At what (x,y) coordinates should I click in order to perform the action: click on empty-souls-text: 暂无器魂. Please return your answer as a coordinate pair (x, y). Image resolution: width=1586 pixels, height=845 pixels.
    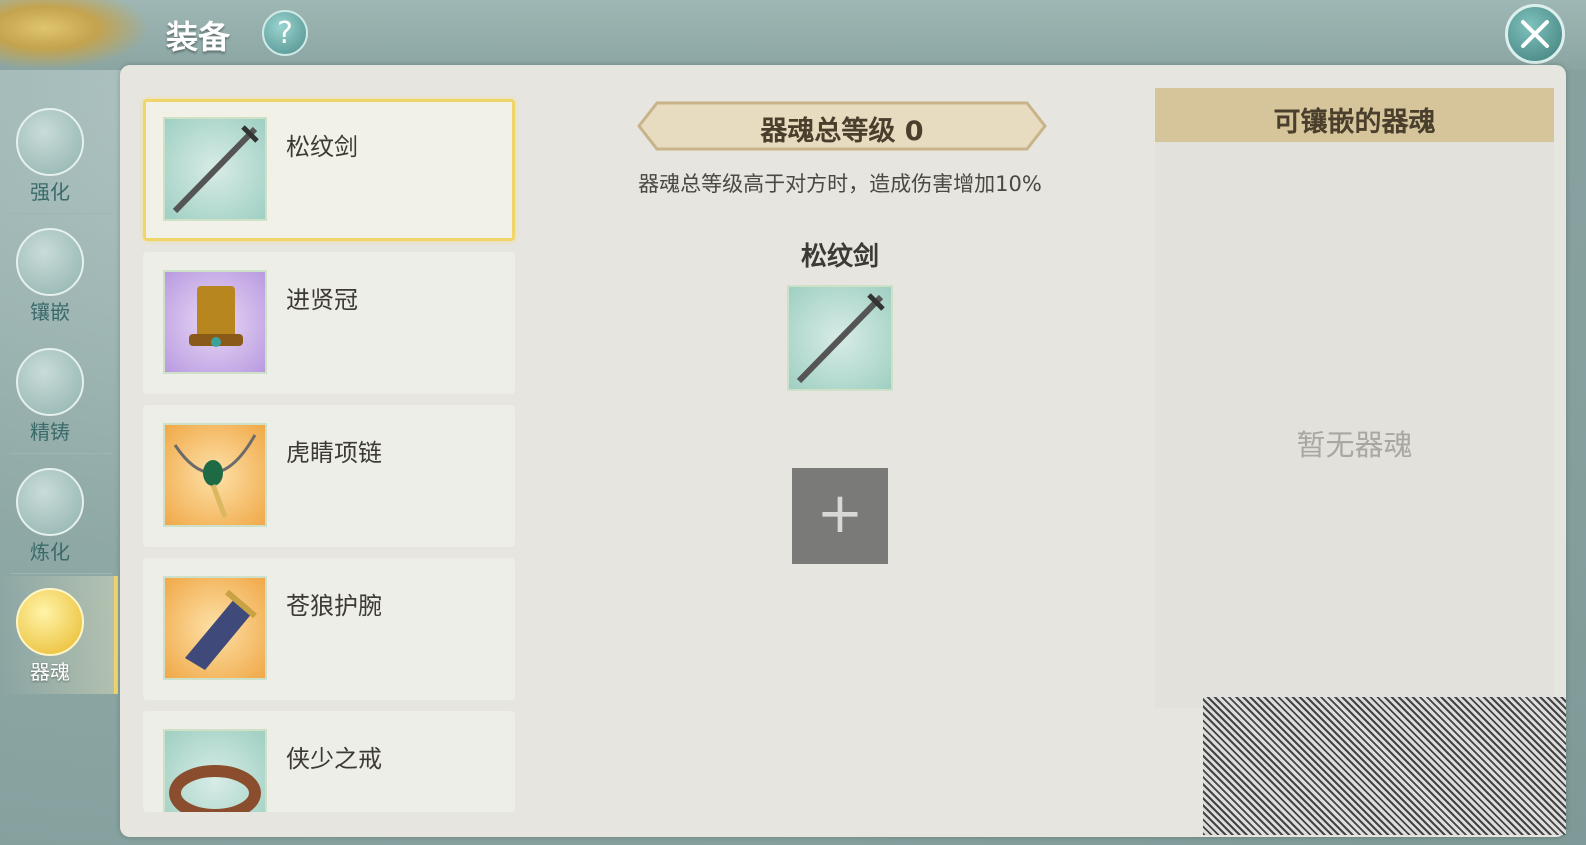
    Looking at the image, I should click on (1354, 445).